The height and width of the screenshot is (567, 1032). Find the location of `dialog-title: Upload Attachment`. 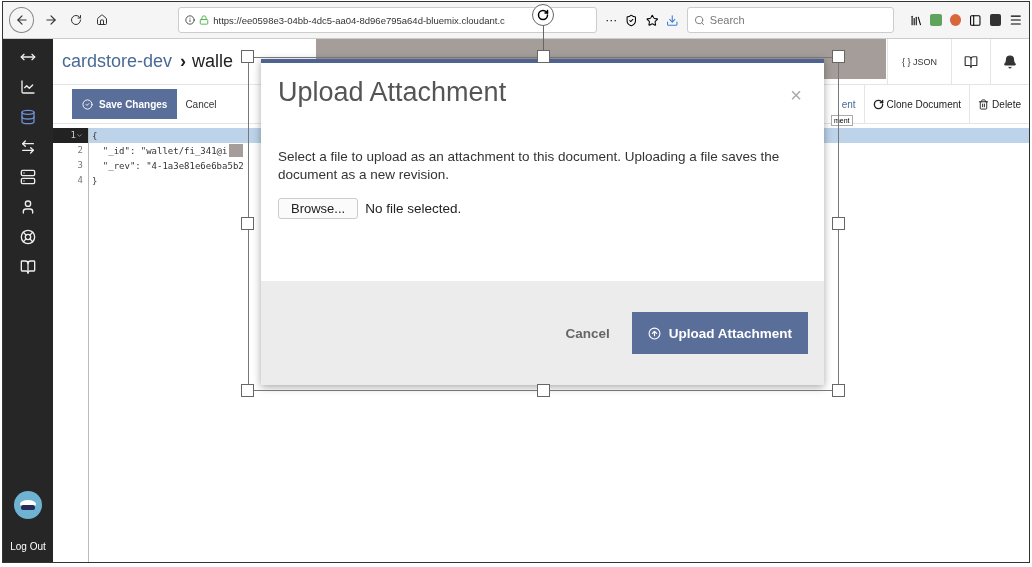

dialog-title: Upload Attachment is located at coordinates (392, 92).